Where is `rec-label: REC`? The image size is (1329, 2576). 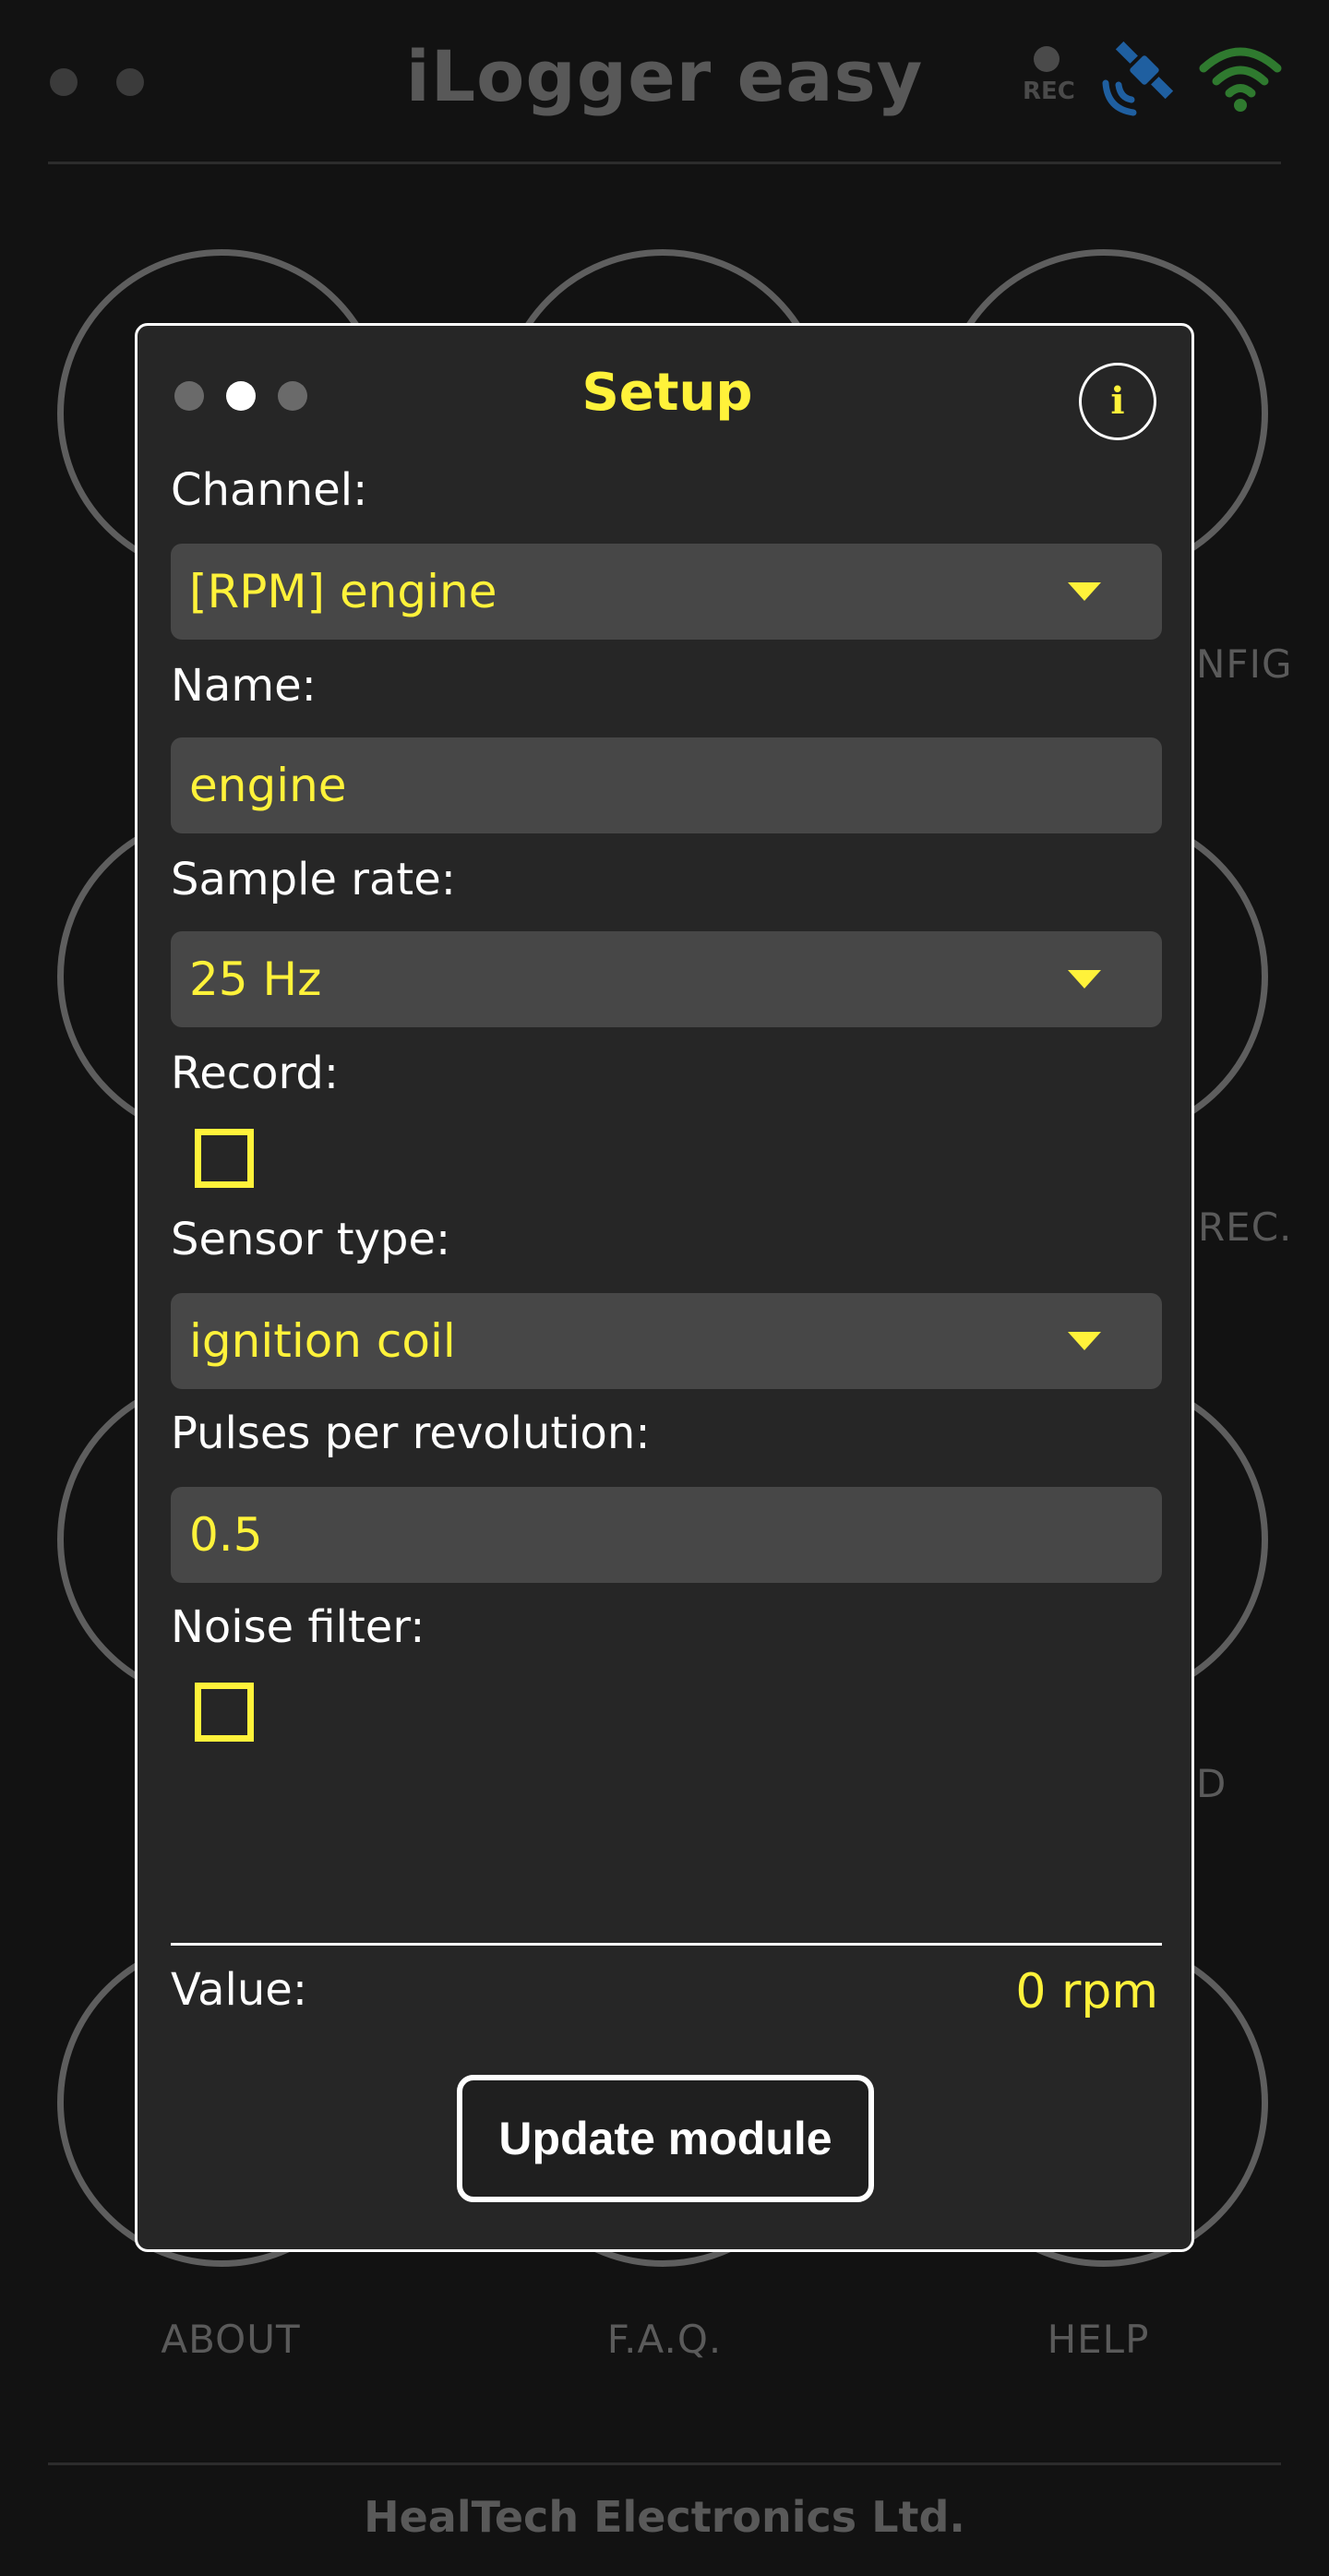
rec-label: REC is located at coordinates (1049, 92).